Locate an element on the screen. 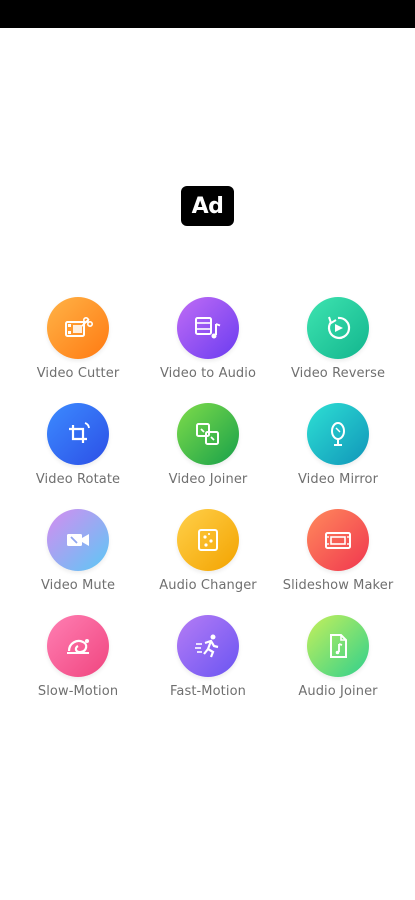  tool-slow-motion: Slow-Motion is located at coordinates (78, 665).